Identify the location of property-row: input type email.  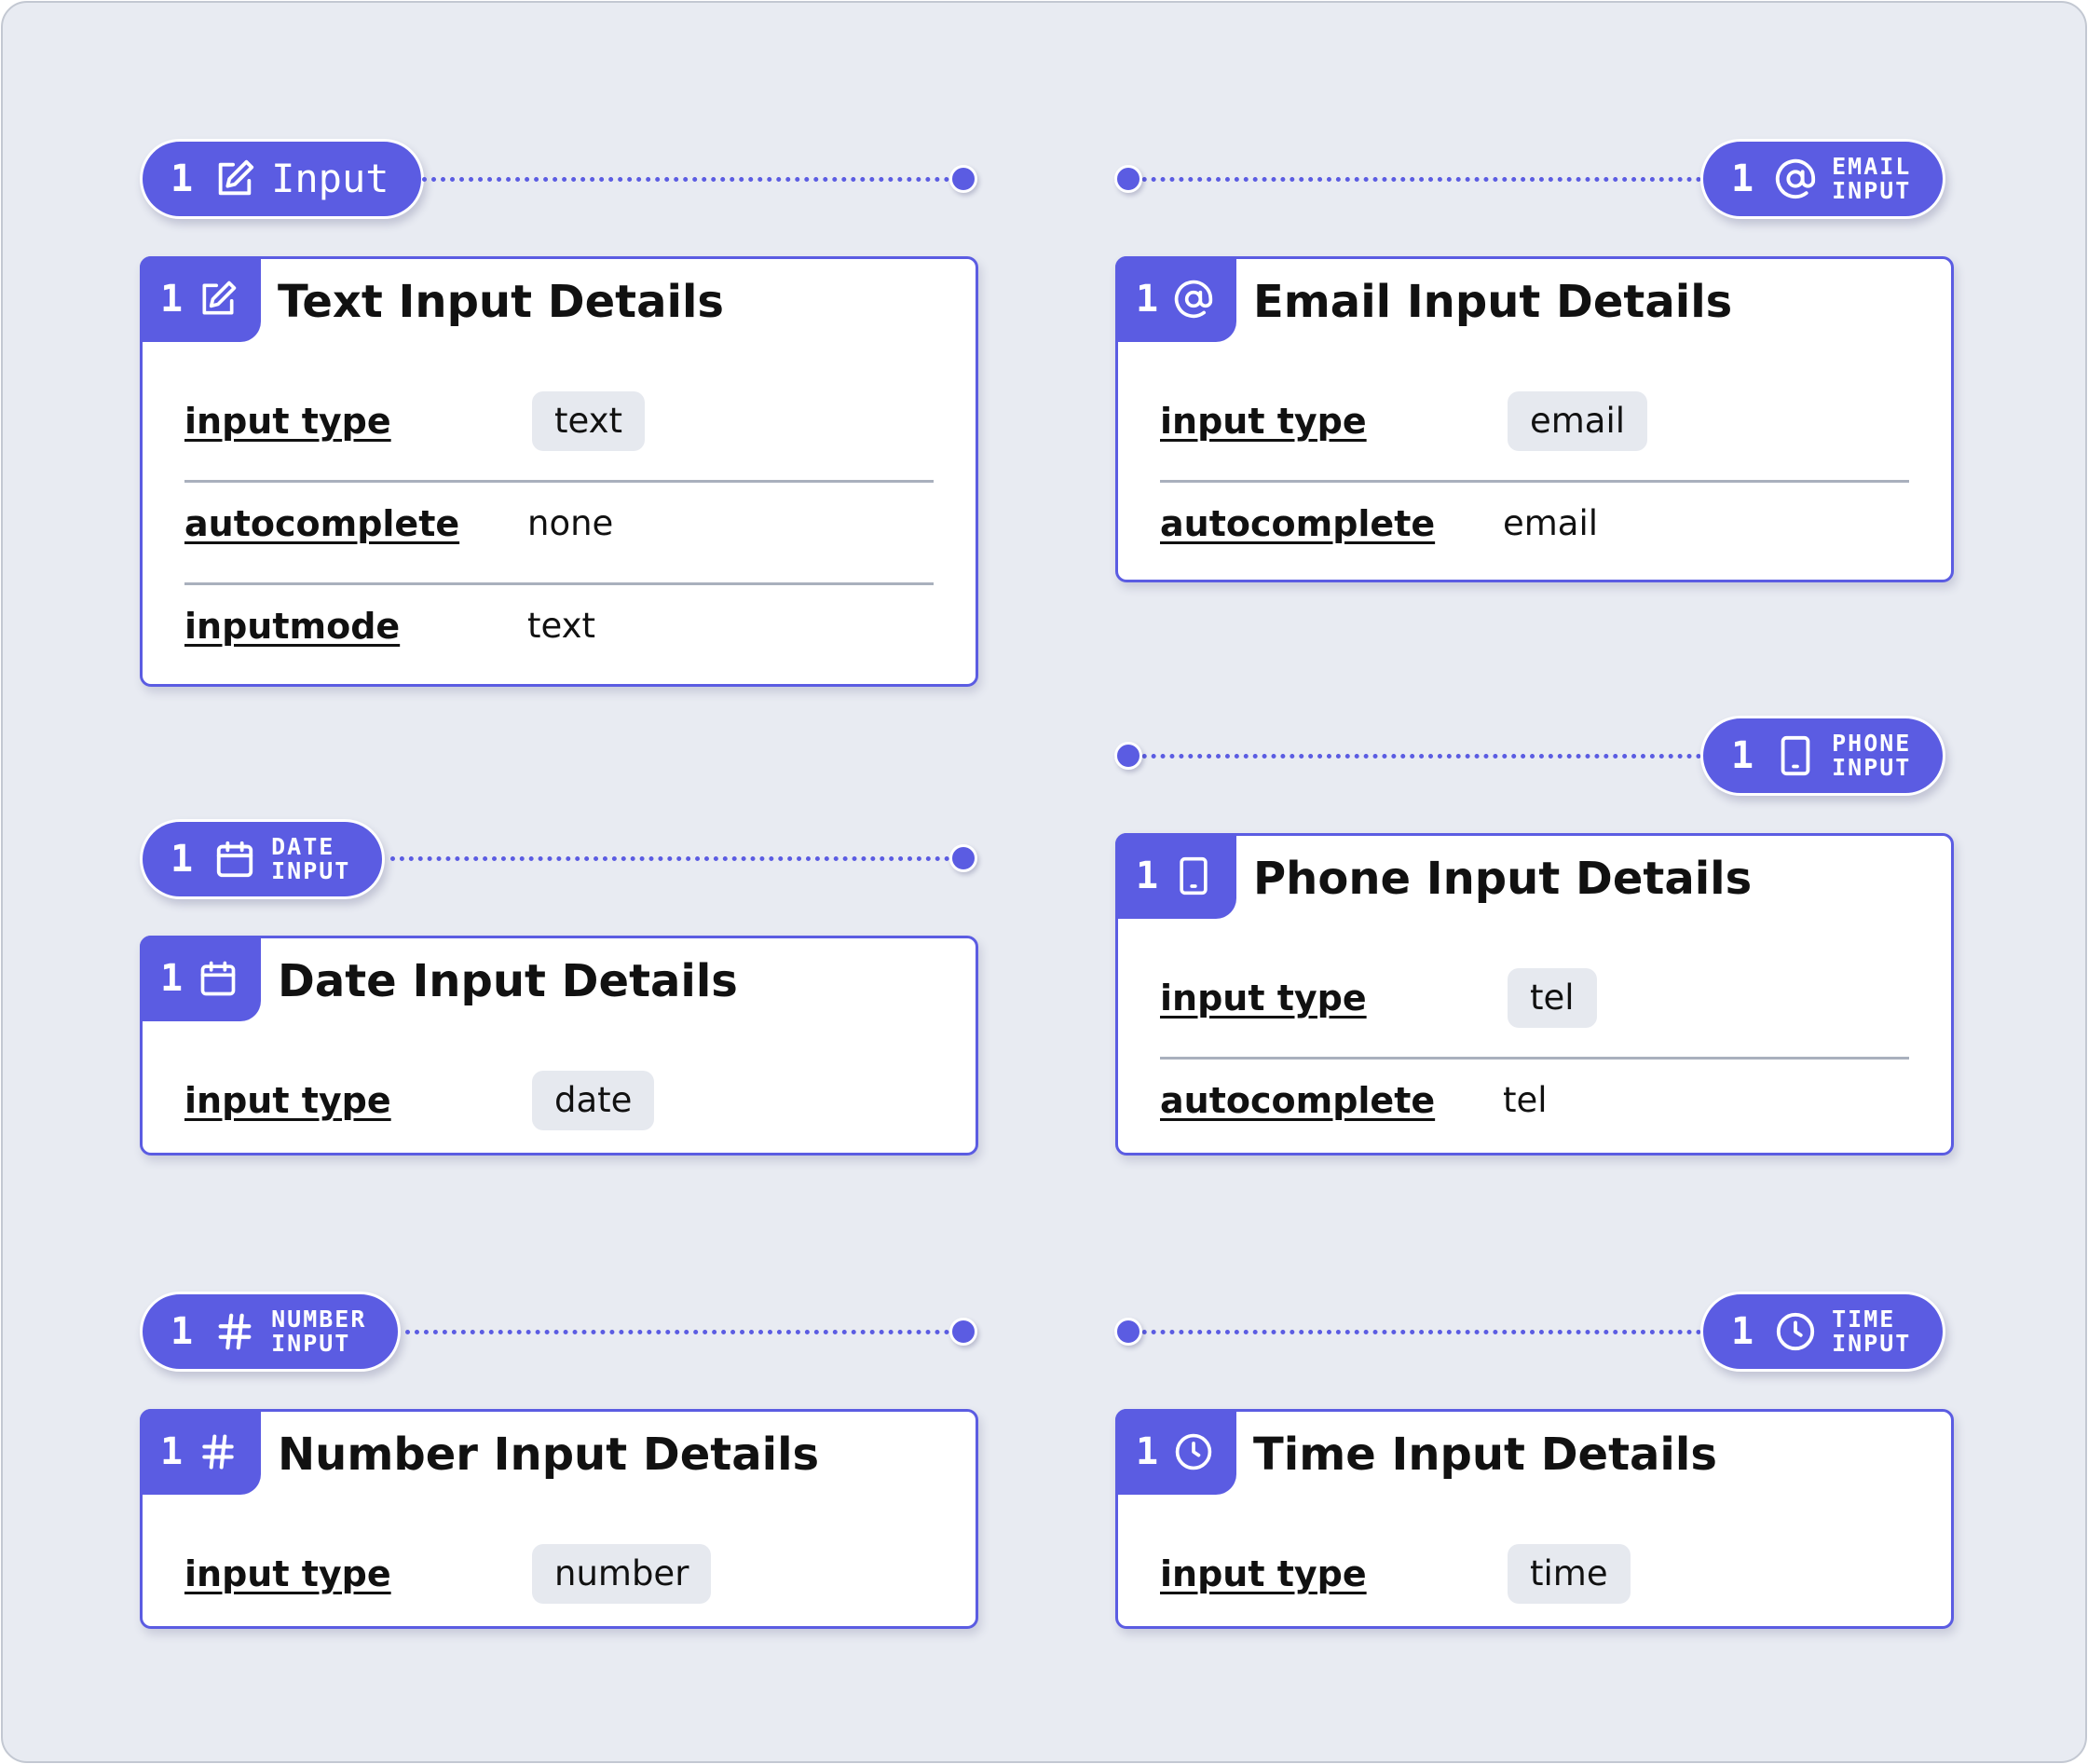
(1535, 432).